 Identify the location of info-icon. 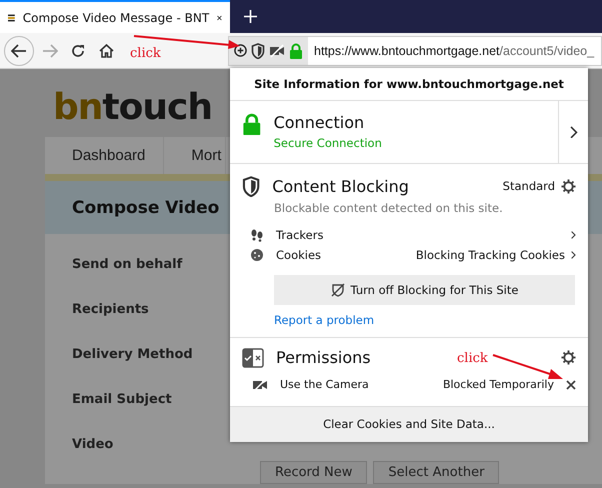
(240, 50).